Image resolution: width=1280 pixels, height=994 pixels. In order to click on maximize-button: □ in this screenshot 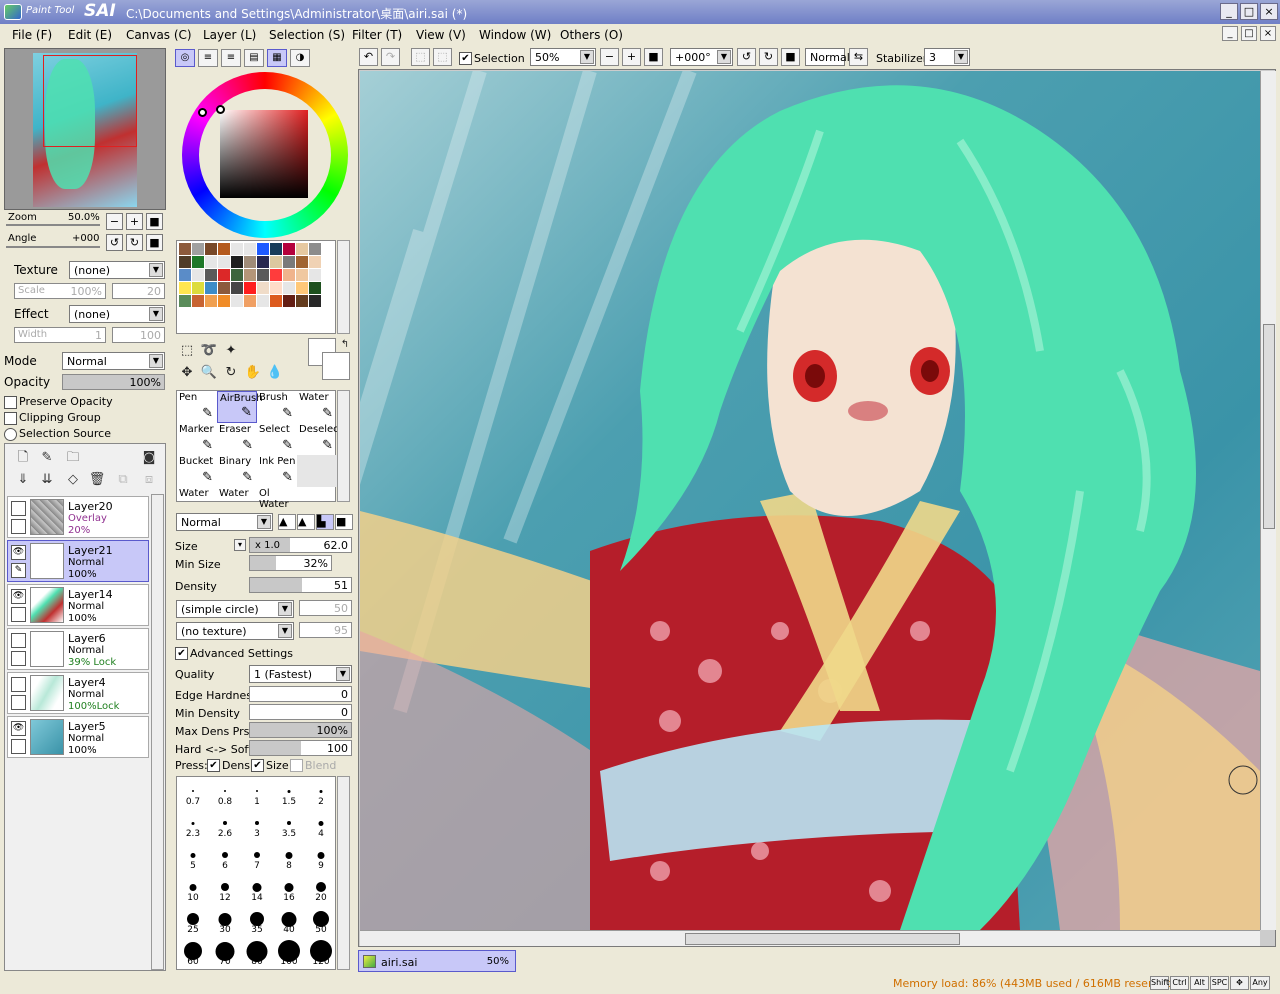, I will do `click(1249, 11)`.